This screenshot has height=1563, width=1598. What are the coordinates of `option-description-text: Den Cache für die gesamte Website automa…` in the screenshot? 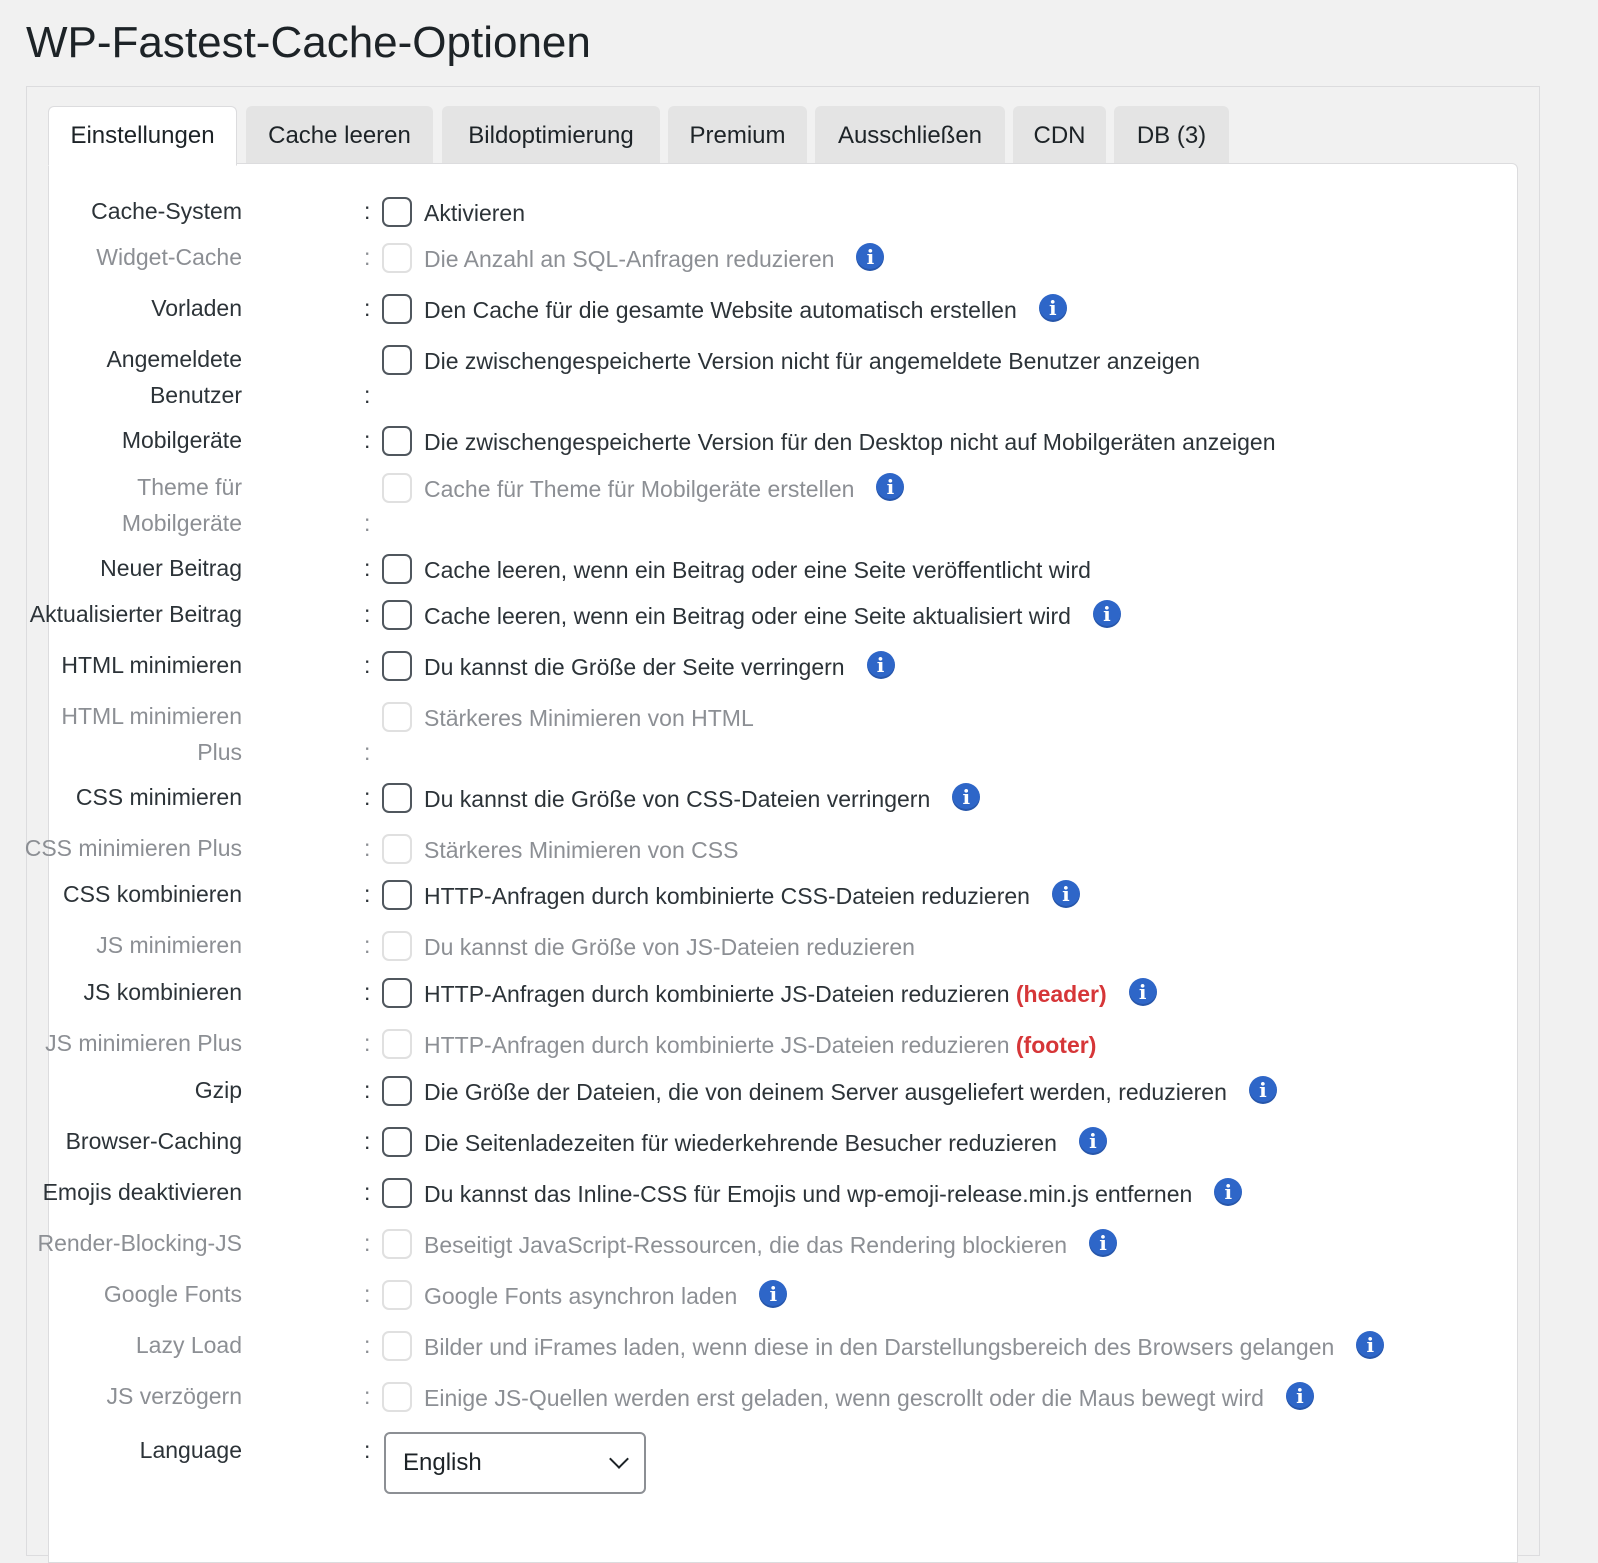 It's located at (720, 310).